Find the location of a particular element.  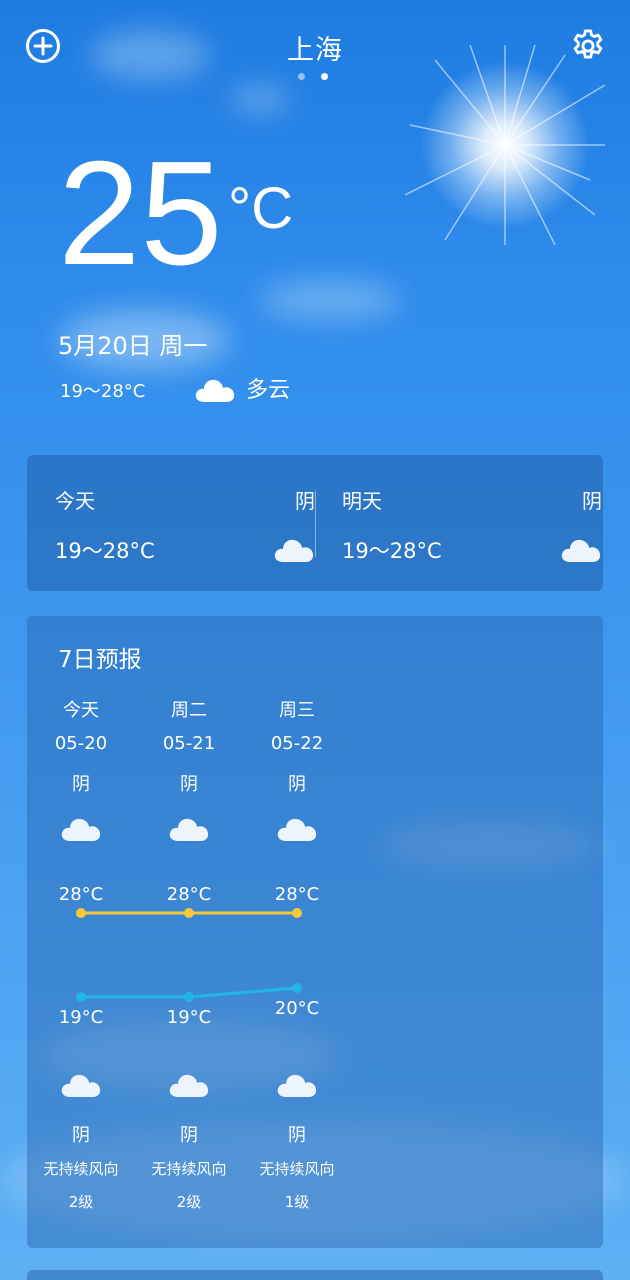

settings-button is located at coordinates (588, 46).